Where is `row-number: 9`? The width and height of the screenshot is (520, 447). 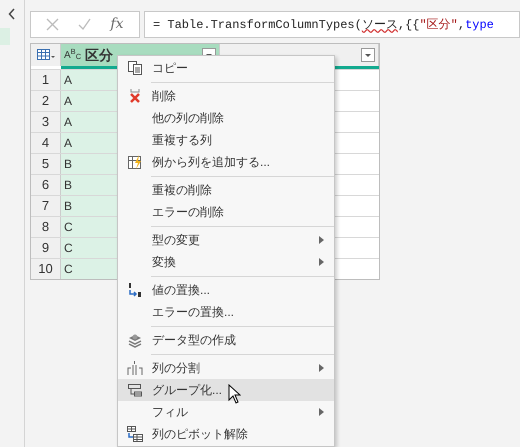 row-number: 9 is located at coordinates (46, 248).